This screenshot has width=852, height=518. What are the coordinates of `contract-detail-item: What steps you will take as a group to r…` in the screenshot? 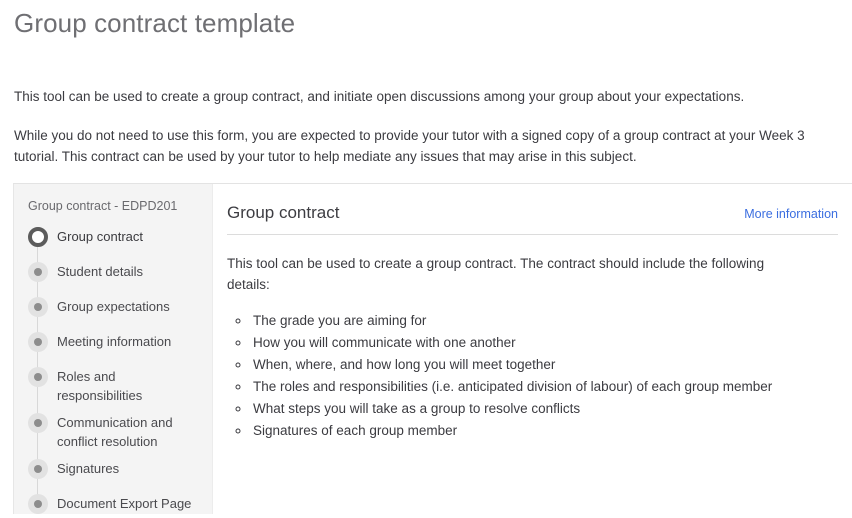 It's located at (544, 409).